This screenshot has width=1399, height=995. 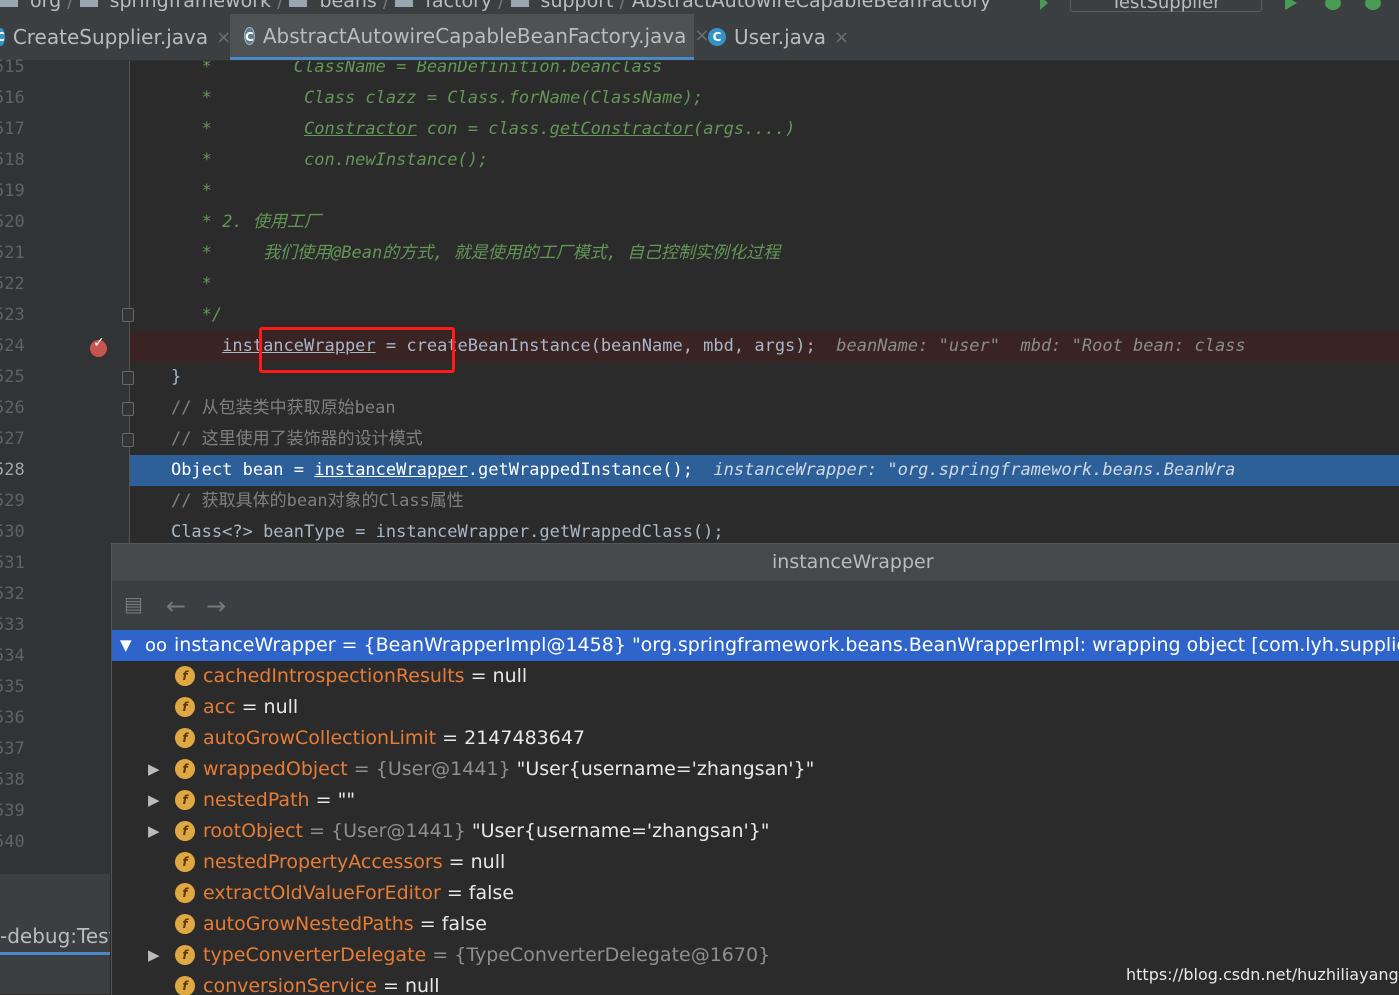 What do you see at coordinates (12, 563) in the screenshot?
I see `line-number: 531` at bounding box center [12, 563].